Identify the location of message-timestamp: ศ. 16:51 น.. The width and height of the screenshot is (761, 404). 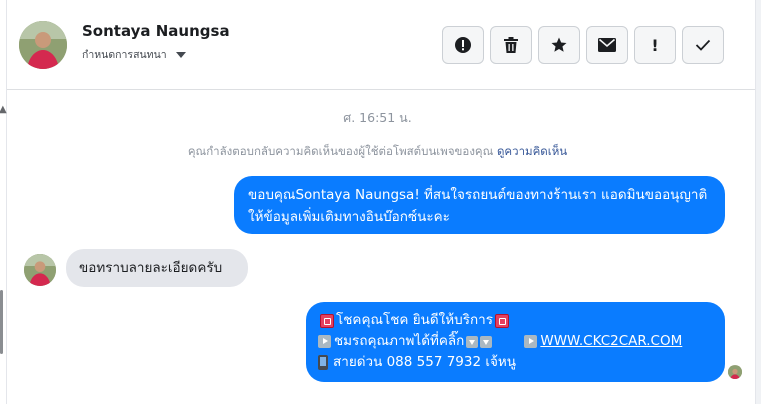
(377, 117).